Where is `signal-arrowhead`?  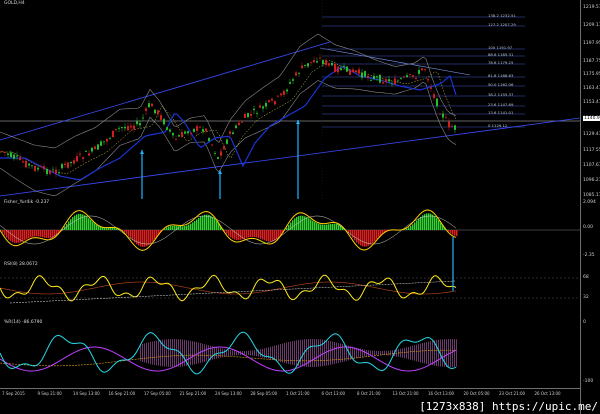
signal-arrowhead is located at coordinates (298, 122).